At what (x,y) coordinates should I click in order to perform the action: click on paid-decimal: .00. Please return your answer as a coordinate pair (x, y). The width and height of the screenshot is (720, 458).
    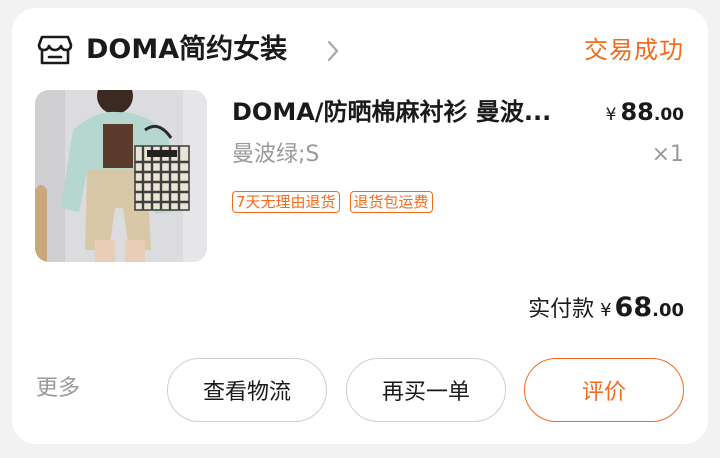
    Looking at the image, I should click on (668, 310).